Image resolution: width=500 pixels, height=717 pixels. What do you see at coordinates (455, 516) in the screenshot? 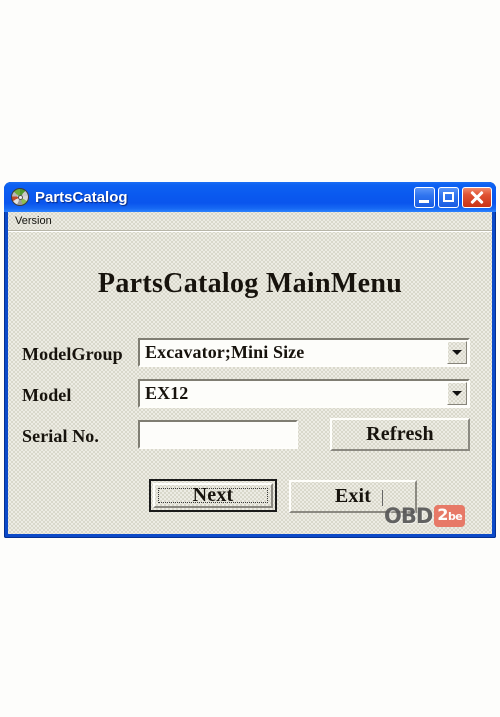
I see `watermark-be-text: be` at bounding box center [455, 516].